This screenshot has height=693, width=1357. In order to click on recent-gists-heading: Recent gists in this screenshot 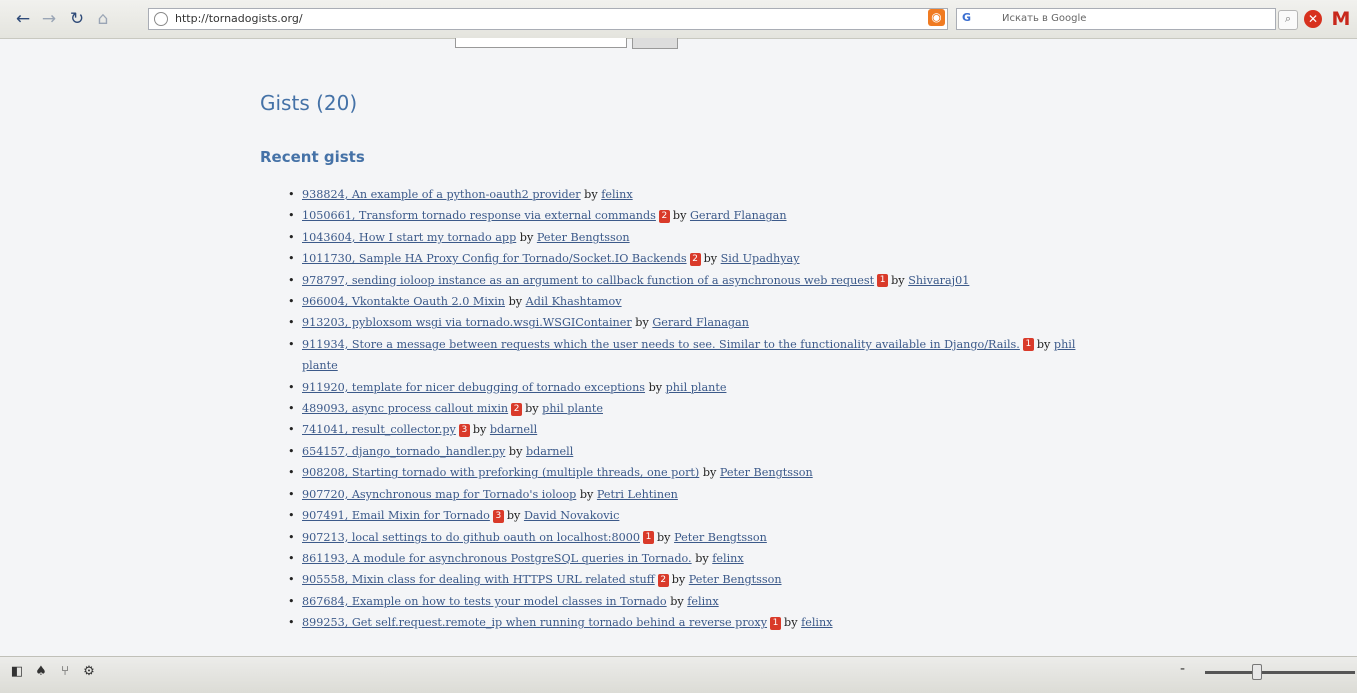, I will do `click(312, 157)`.